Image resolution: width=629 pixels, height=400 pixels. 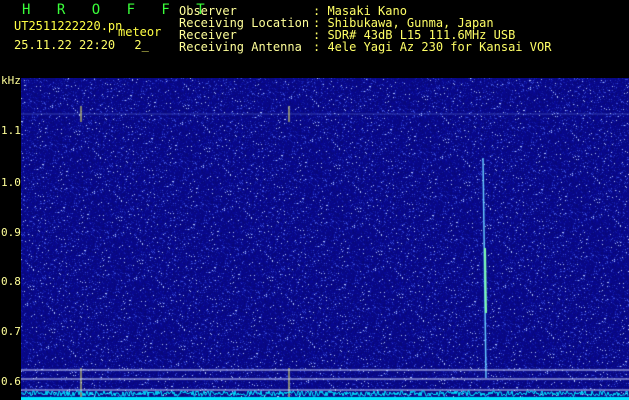 What do you see at coordinates (11, 232) in the screenshot?
I see `y-tick-label: 0.9` at bounding box center [11, 232].